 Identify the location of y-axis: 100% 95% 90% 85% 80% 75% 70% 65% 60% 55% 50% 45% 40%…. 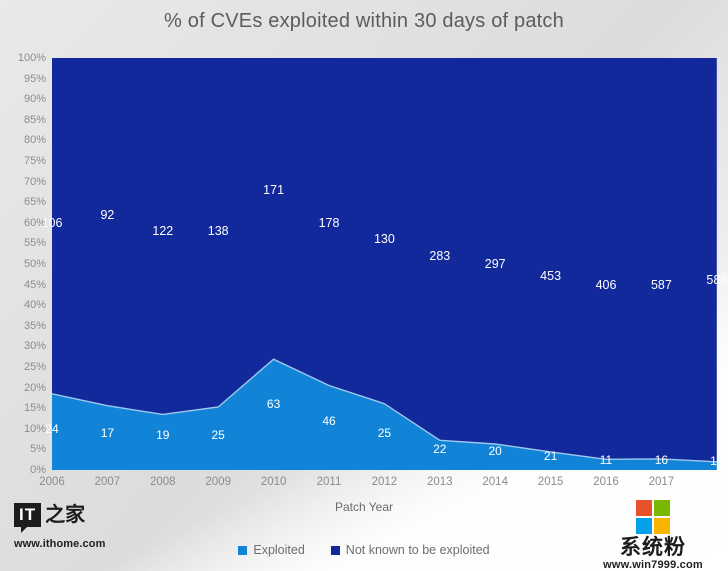
(23, 264).